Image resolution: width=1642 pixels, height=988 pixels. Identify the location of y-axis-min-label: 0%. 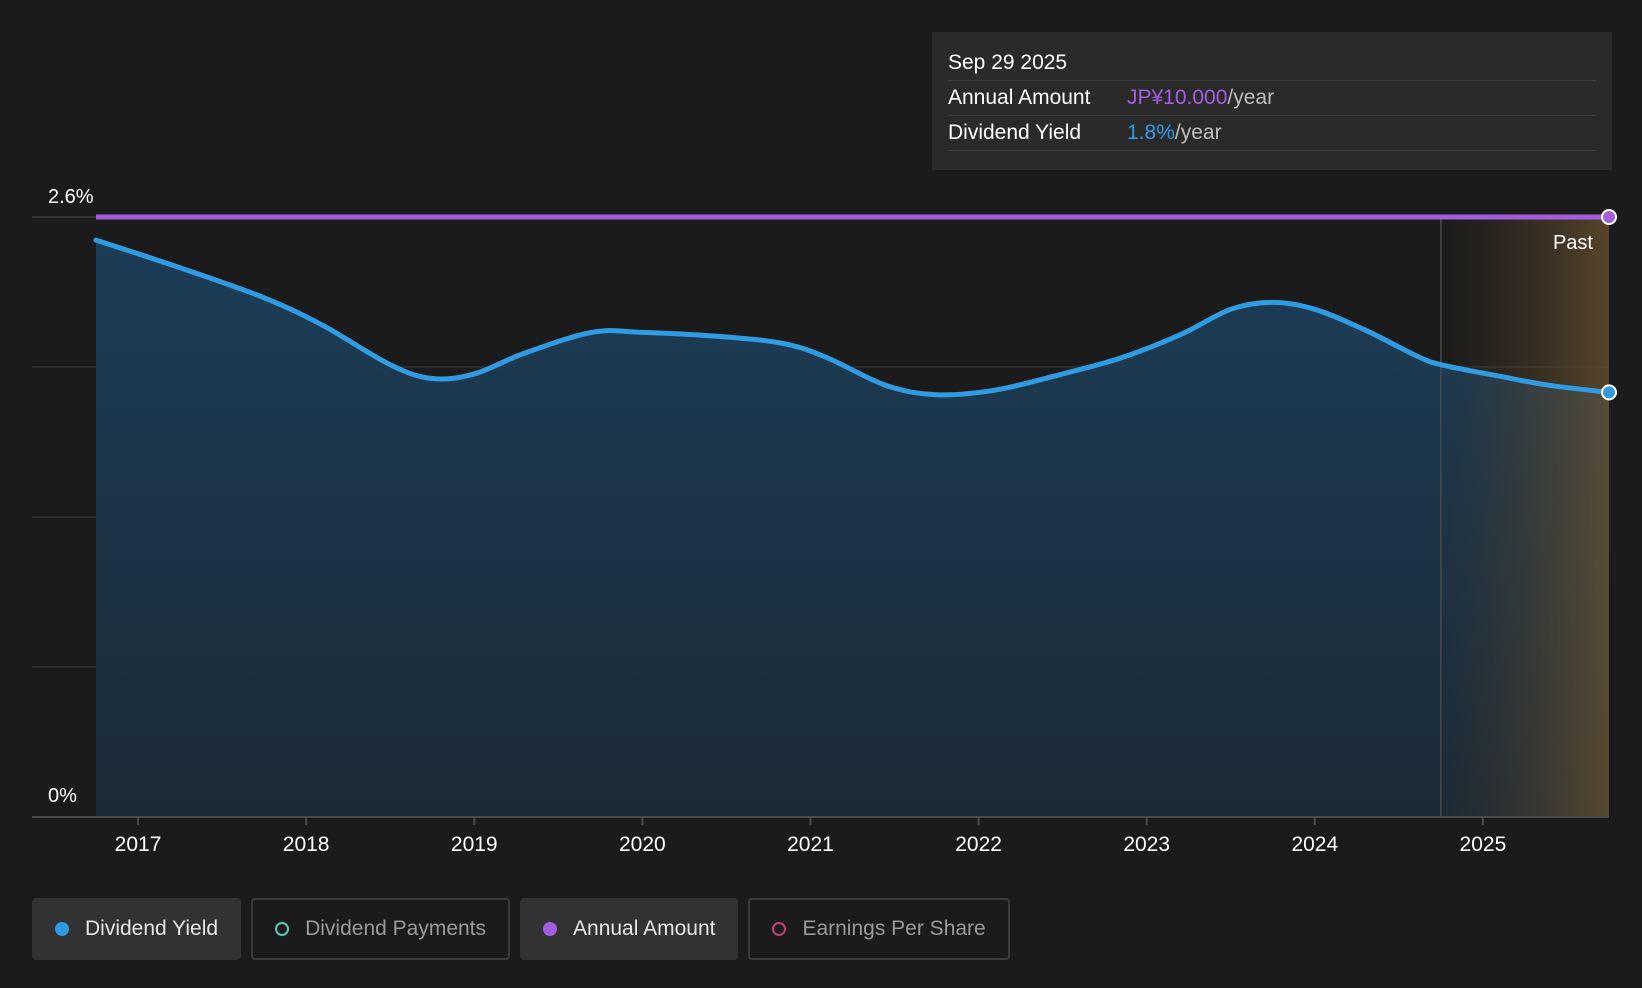
(62, 796).